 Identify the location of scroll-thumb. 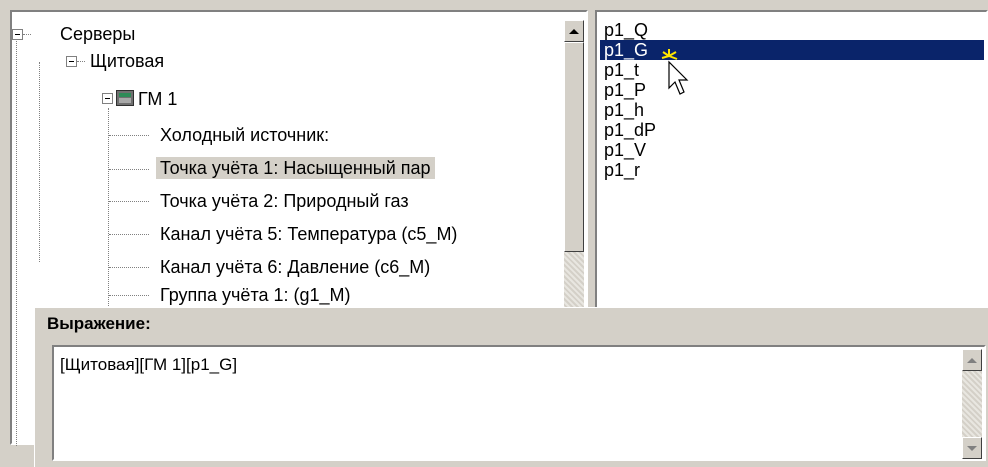
(574, 147).